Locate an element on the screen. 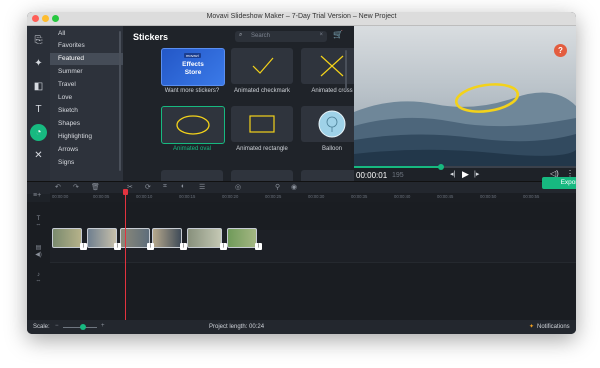  color-adjust-icon: ◐ is located at coordinates (183, 186).